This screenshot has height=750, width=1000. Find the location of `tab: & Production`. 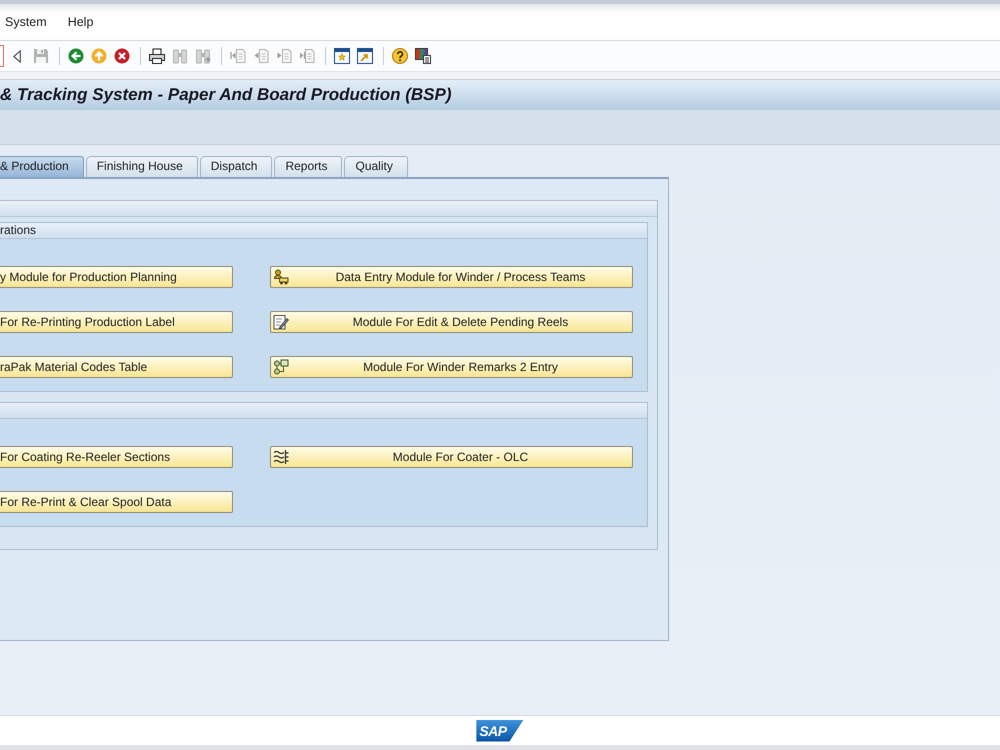

tab: & Production is located at coordinates (42, 166).